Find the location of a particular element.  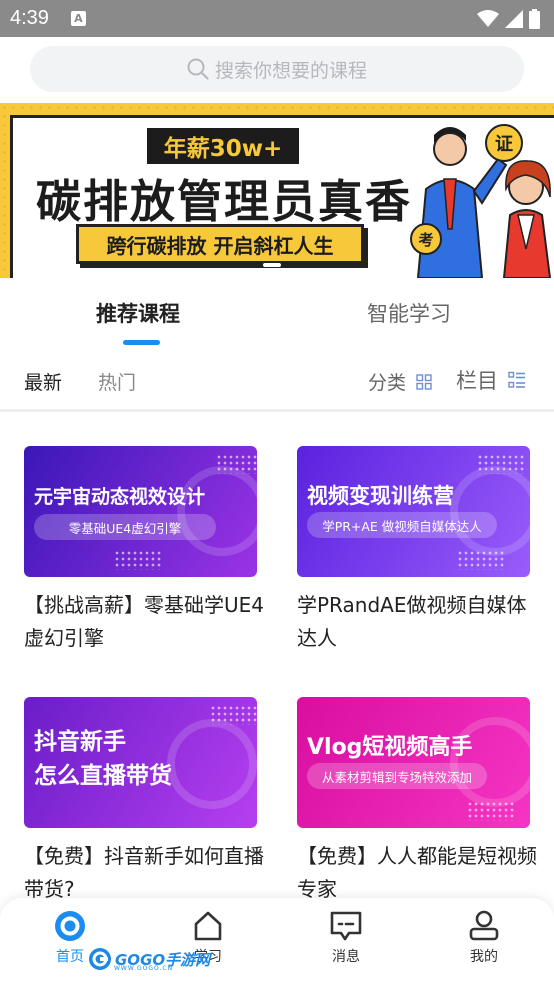

watermark-logo-icon is located at coordinates (100, 959).